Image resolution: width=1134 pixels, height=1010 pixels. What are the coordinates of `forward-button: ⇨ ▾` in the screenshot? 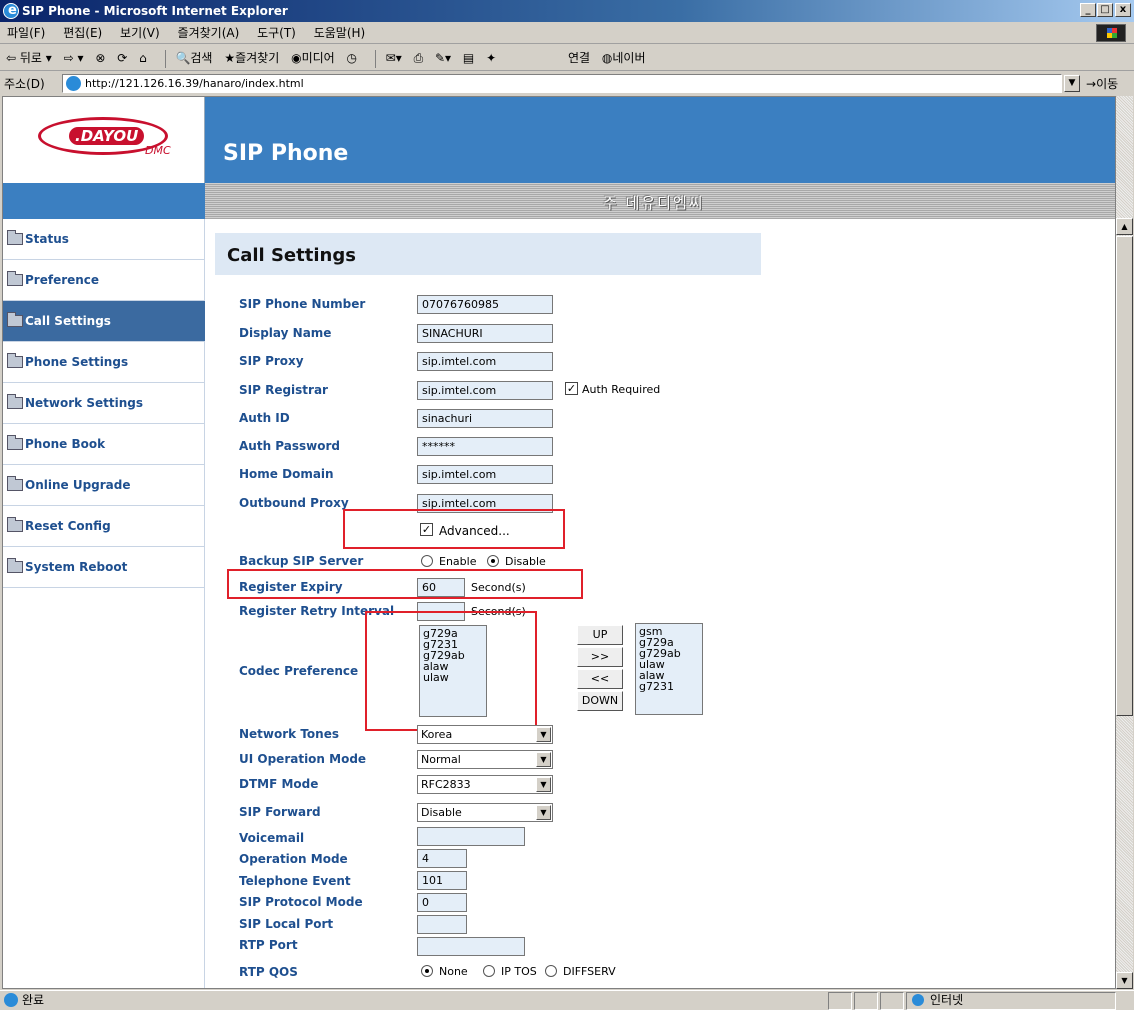 It's located at (74, 58).